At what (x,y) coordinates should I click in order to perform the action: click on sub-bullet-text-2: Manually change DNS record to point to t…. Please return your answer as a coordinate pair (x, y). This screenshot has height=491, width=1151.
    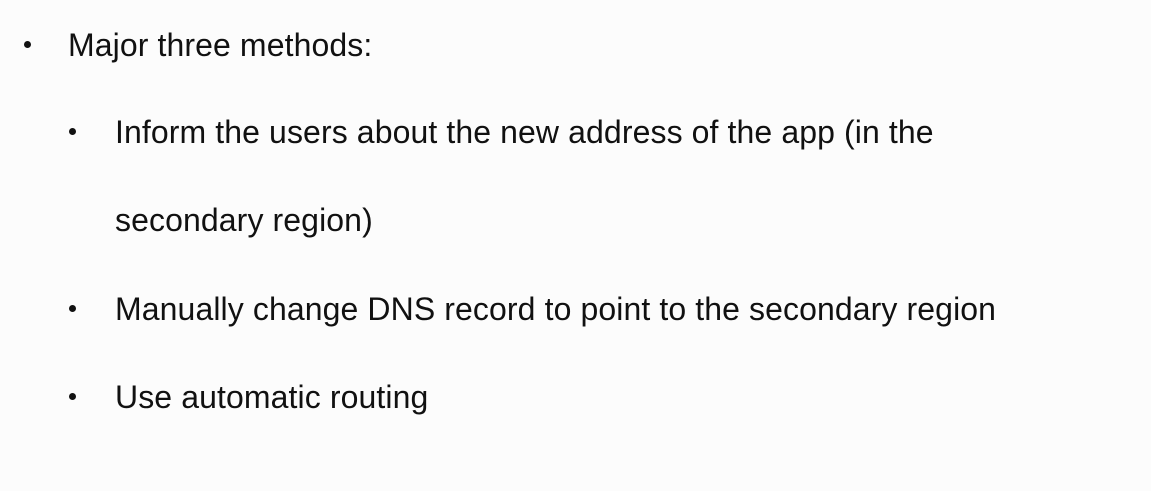
    Looking at the image, I should click on (556, 309).